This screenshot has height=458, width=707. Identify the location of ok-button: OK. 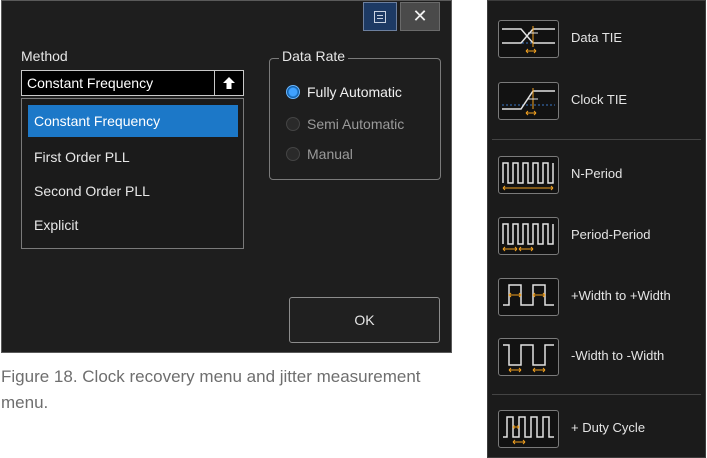
(364, 320).